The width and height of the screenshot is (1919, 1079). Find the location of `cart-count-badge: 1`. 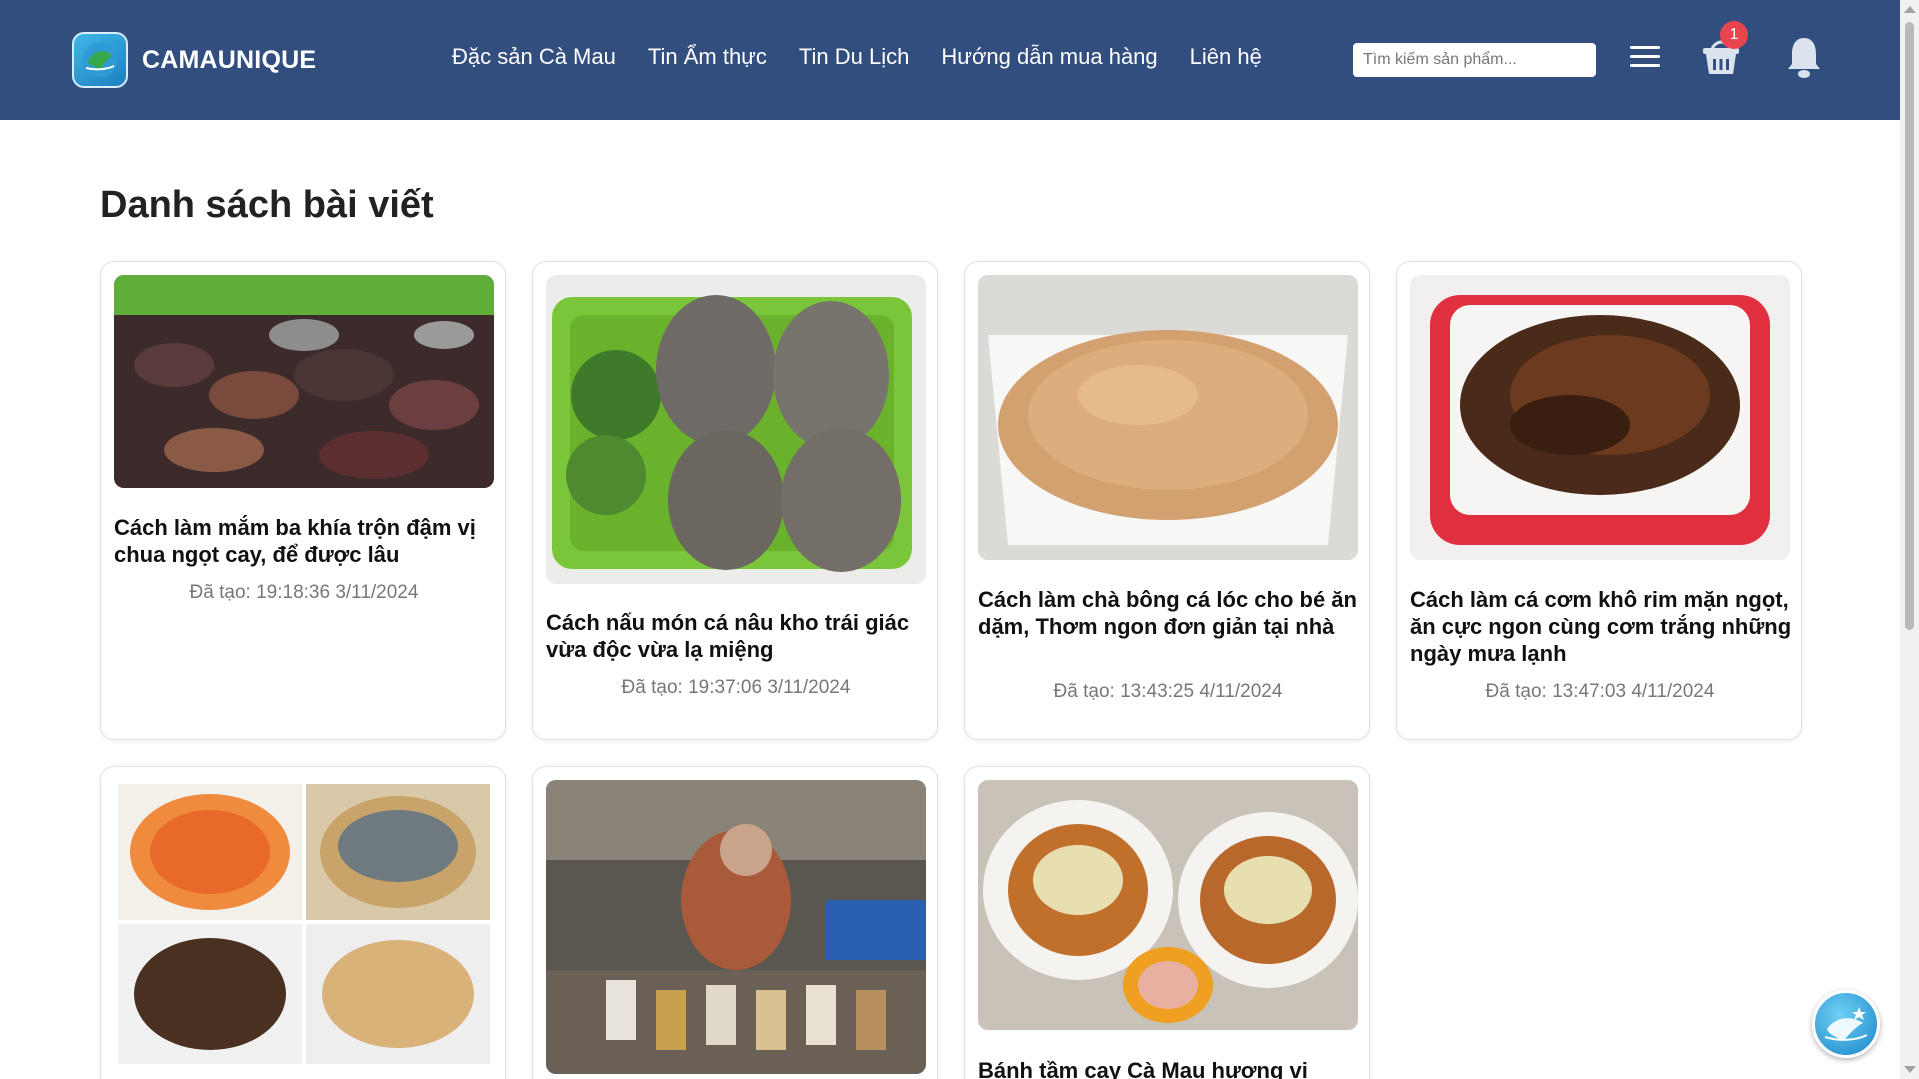

cart-count-badge: 1 is located at coordinates (1734, 35).